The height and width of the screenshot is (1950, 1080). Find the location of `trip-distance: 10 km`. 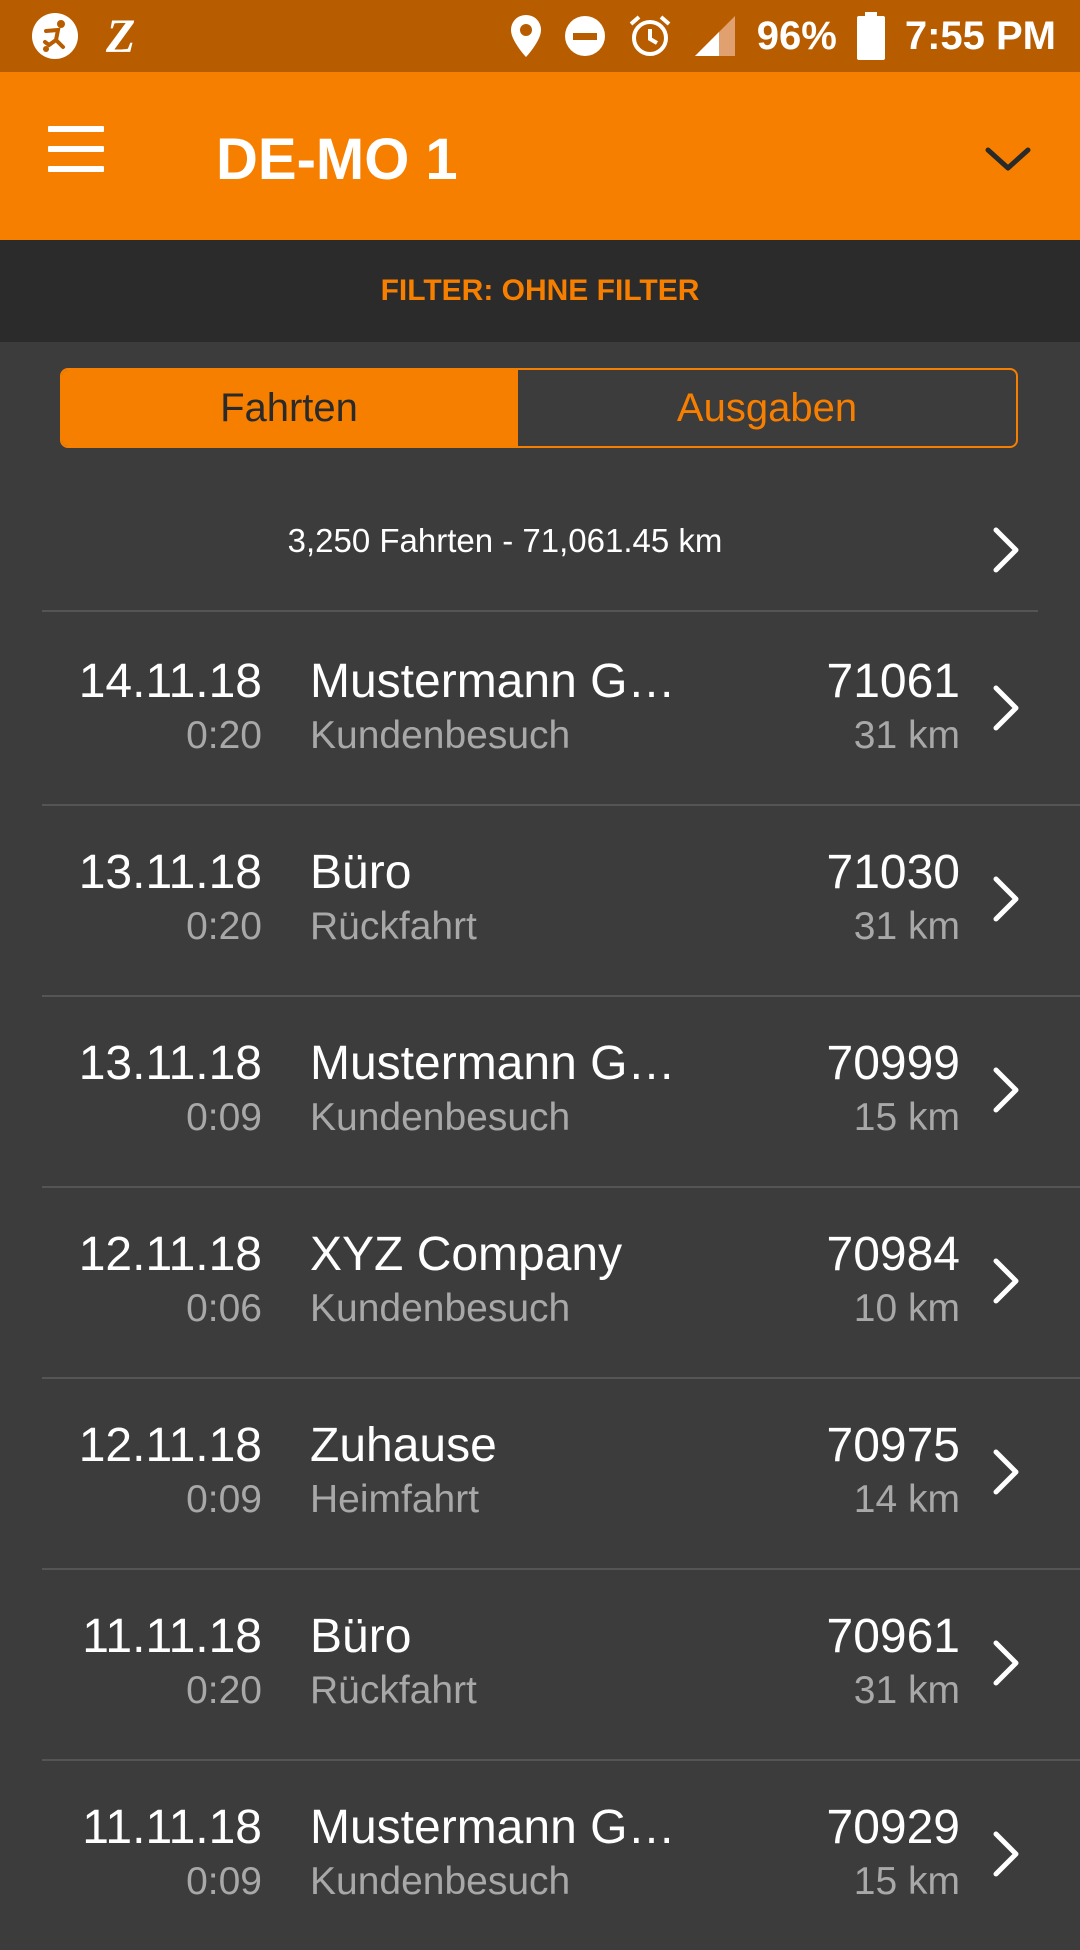

trip-distance: 10 km is located at coordinates (906, 1308).